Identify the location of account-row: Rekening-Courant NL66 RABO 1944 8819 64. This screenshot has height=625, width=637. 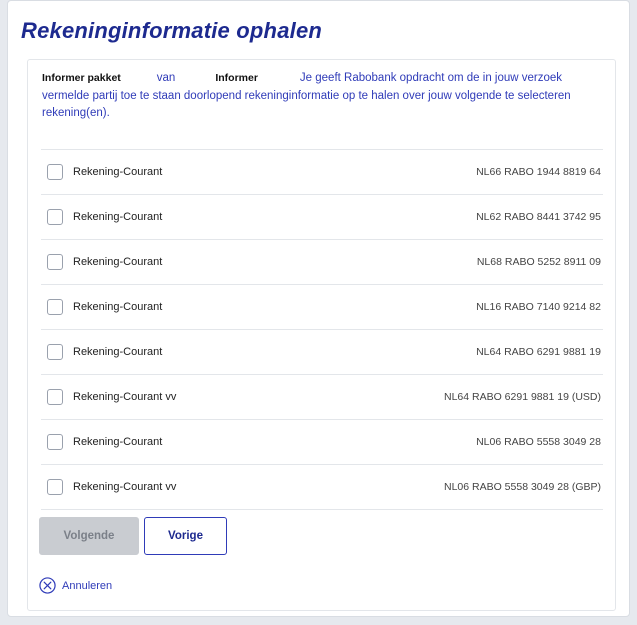
(322, 172).